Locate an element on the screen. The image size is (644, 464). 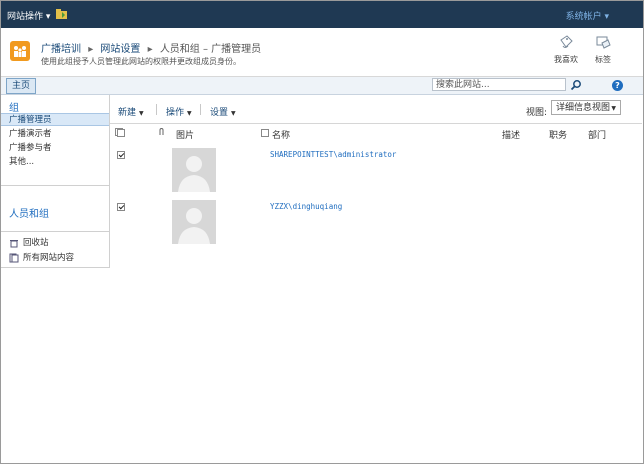
view-select: 详细信息视图 ▼ is located at coordinates (586, 107).